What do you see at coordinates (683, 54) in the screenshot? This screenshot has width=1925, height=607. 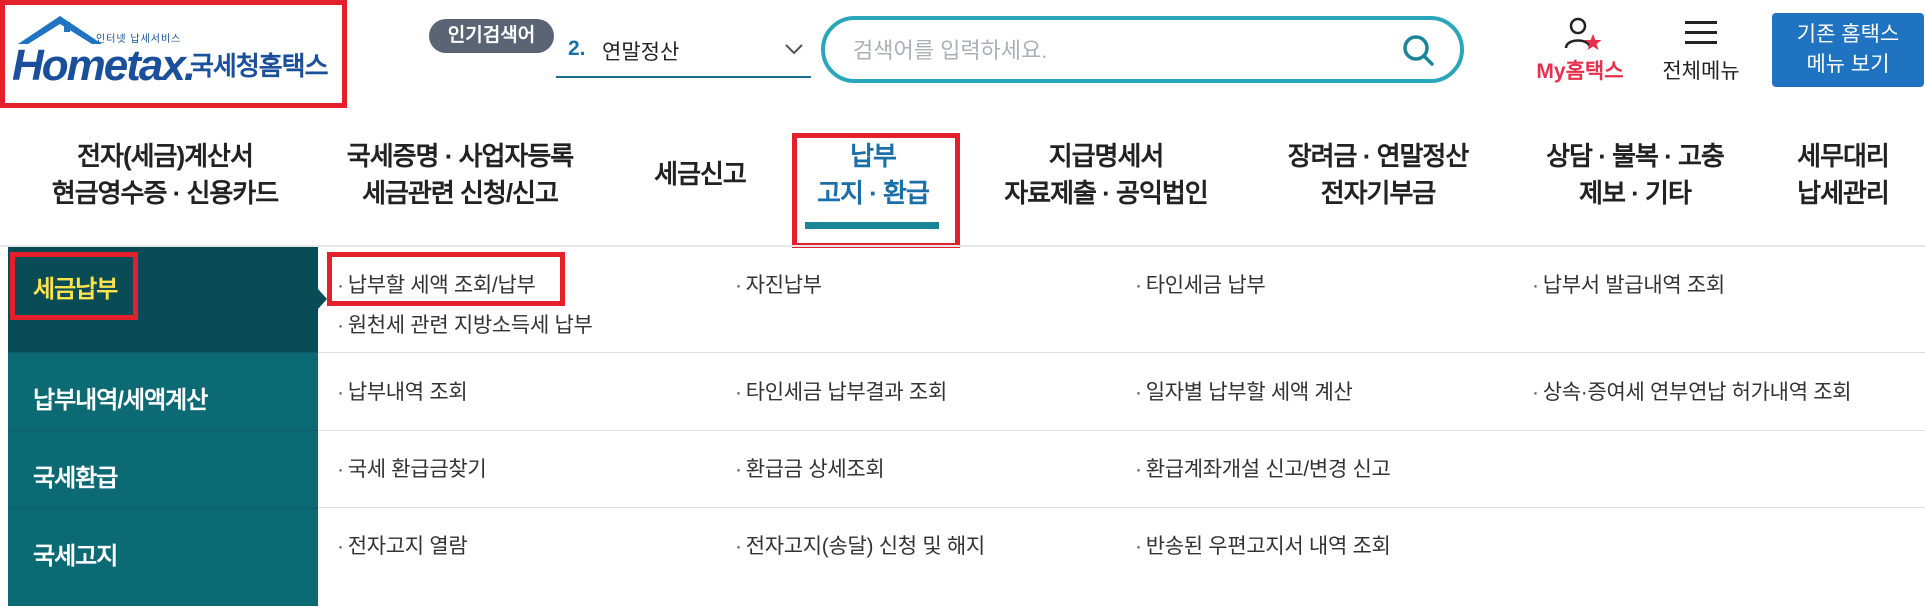 I see `popular-search-dropdown` at bounding box center [683, 54].